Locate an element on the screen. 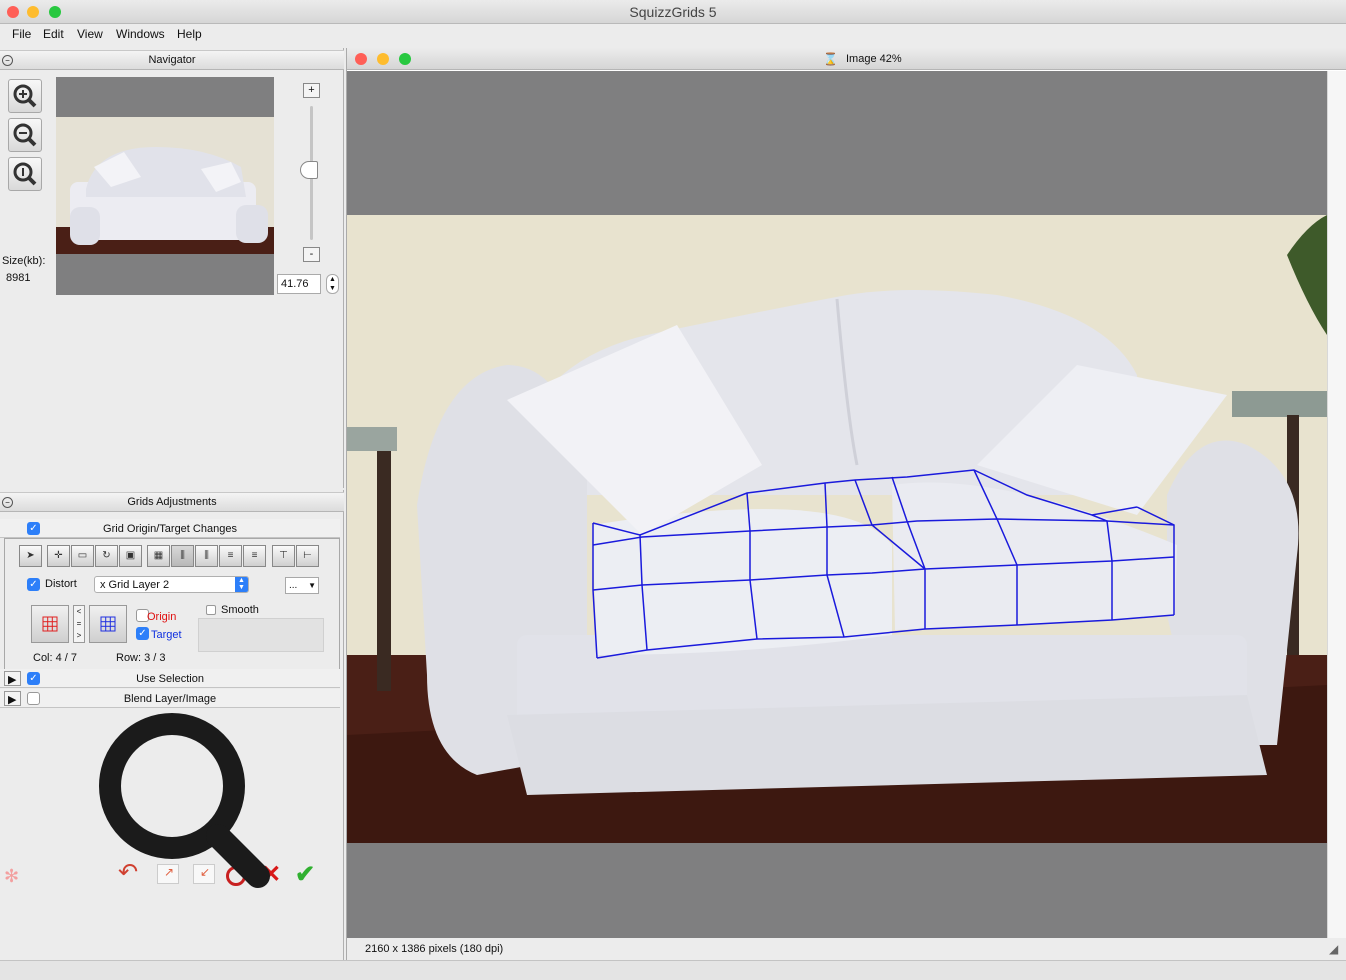 The image size is (1346, 980). select-arrow-tool: ➤ is located at coordinates (30, 556).